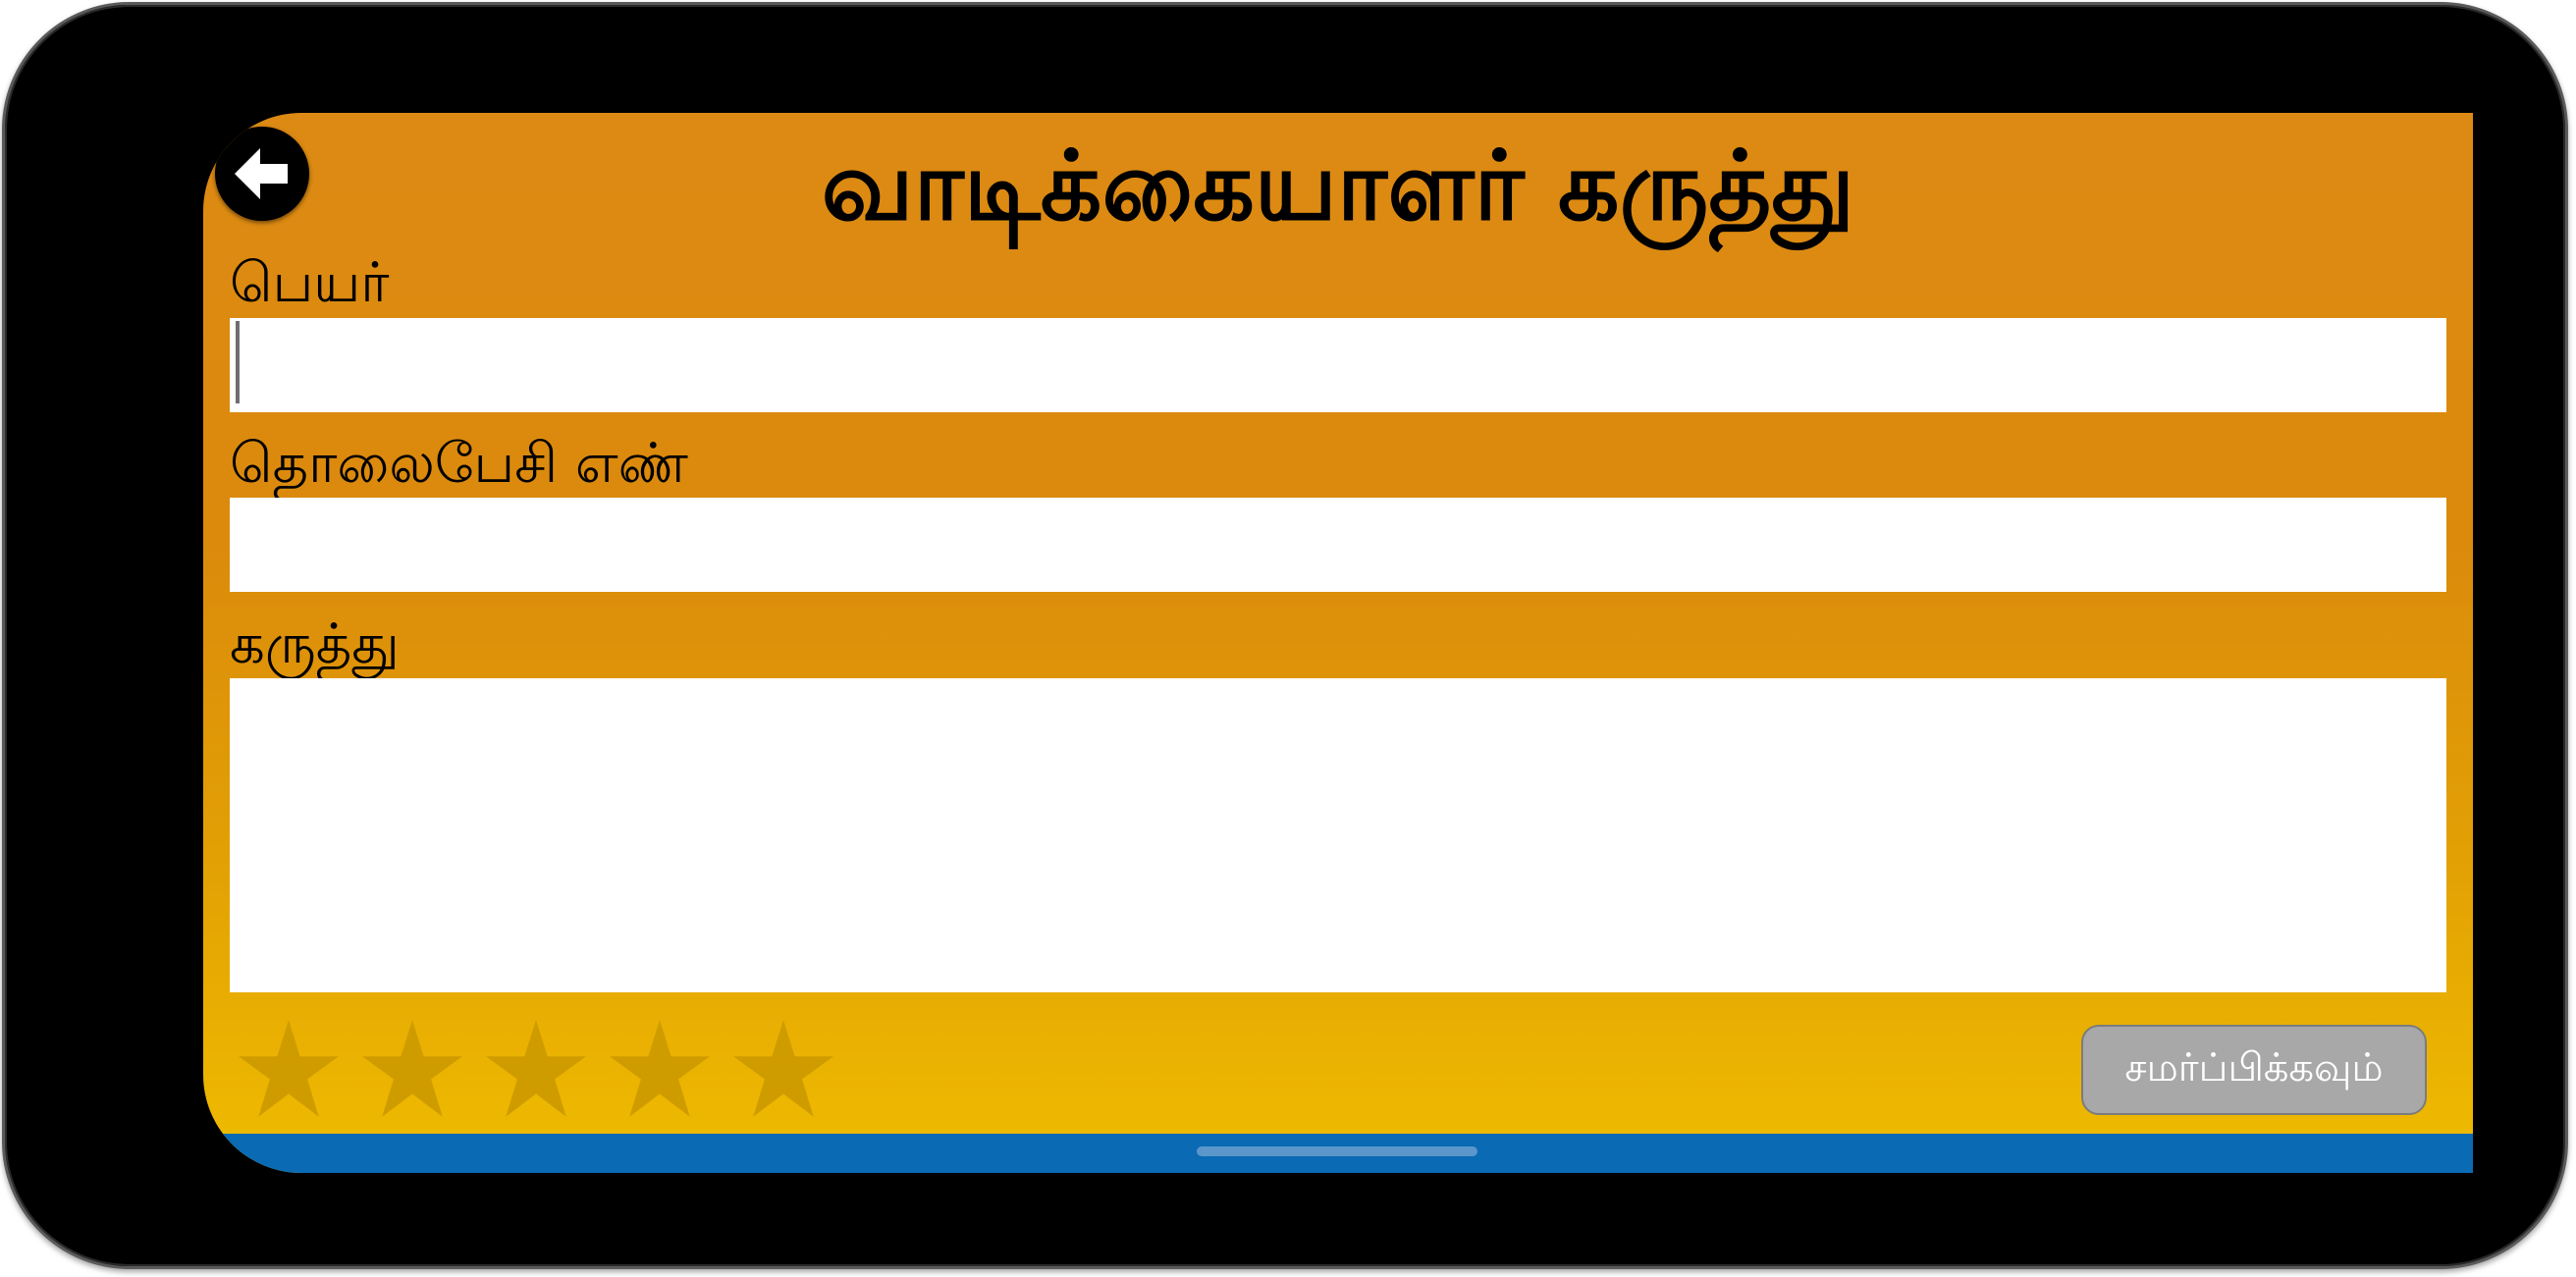  Describe the element at coordinates (1338, 545) in the screenshot. I see `phone-input` at that location.